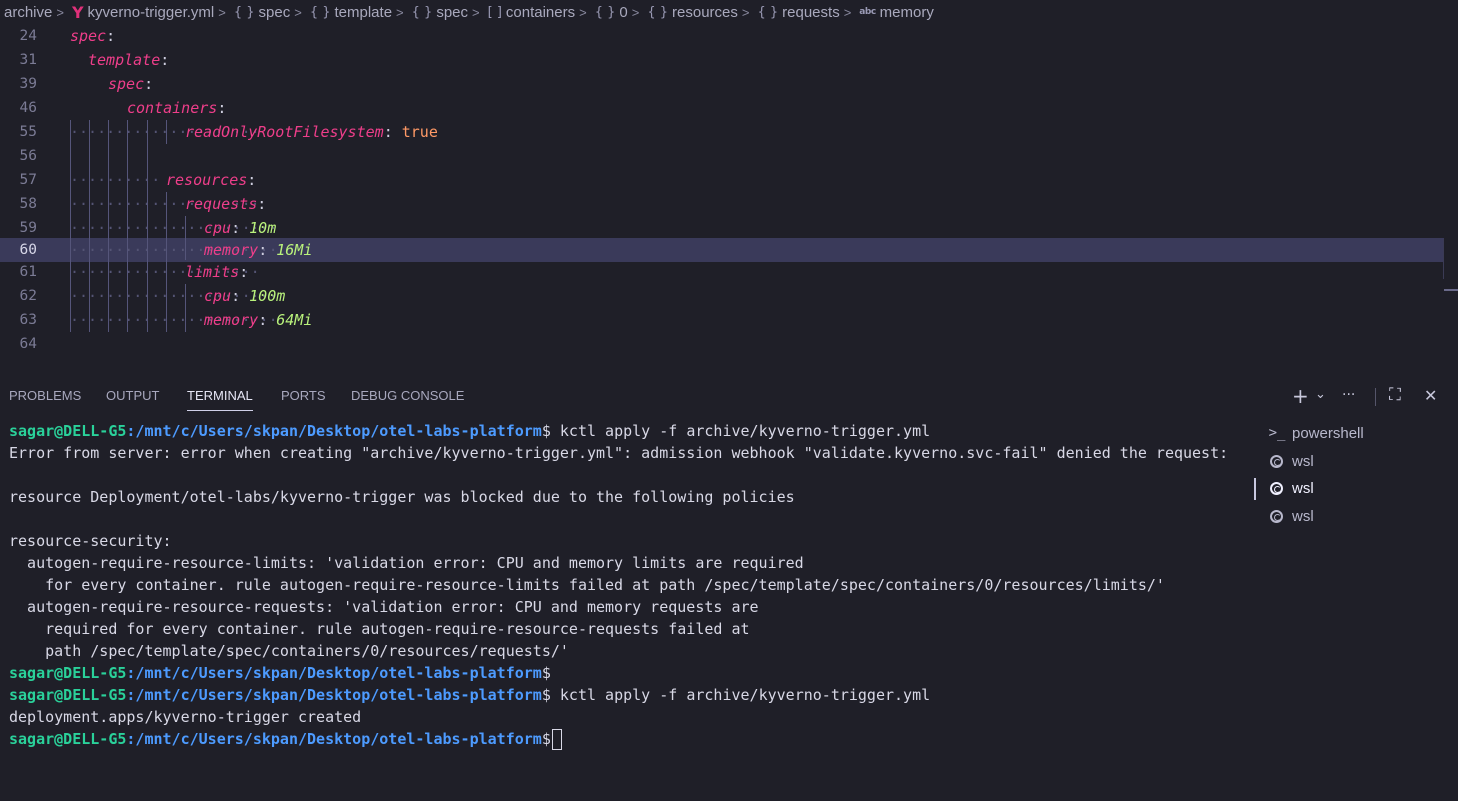 Image resolution: width=1458 pixels, height=801 pixels. I want to click on code-line: 31 template:, so click(722, 60).